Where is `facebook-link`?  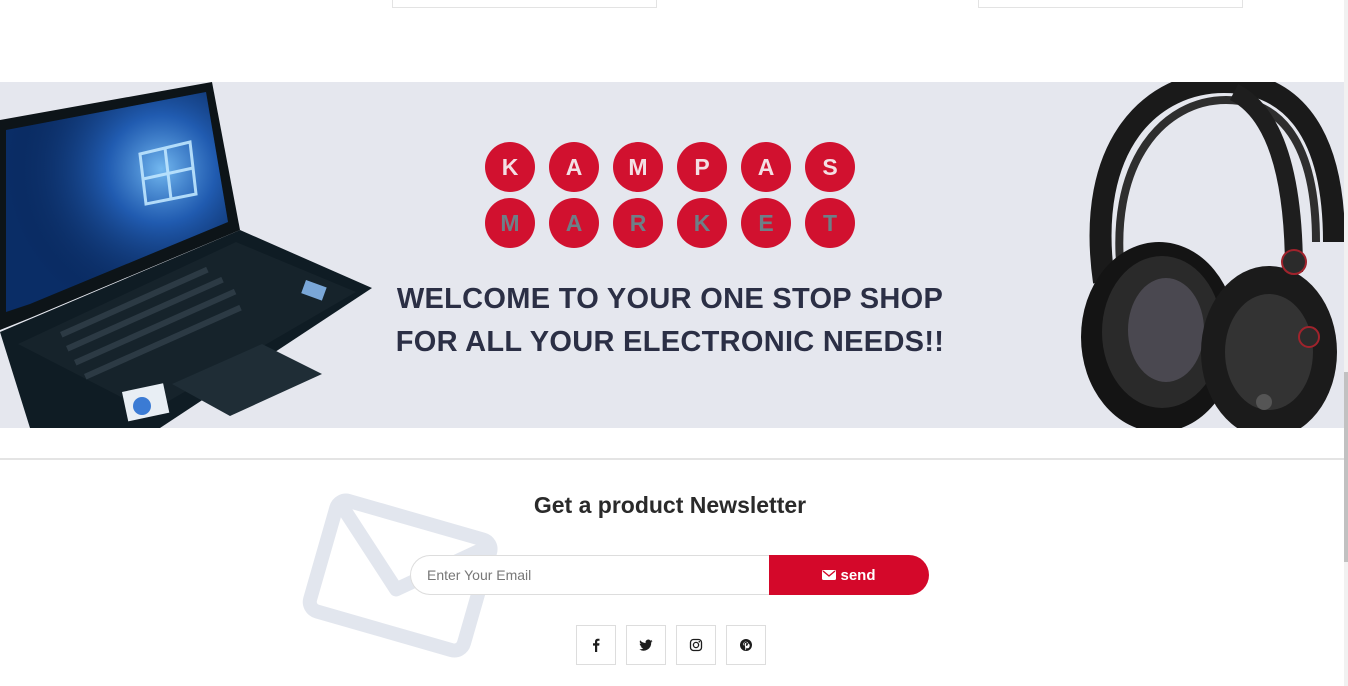 facebook-link is located at coordinates (596, 645).